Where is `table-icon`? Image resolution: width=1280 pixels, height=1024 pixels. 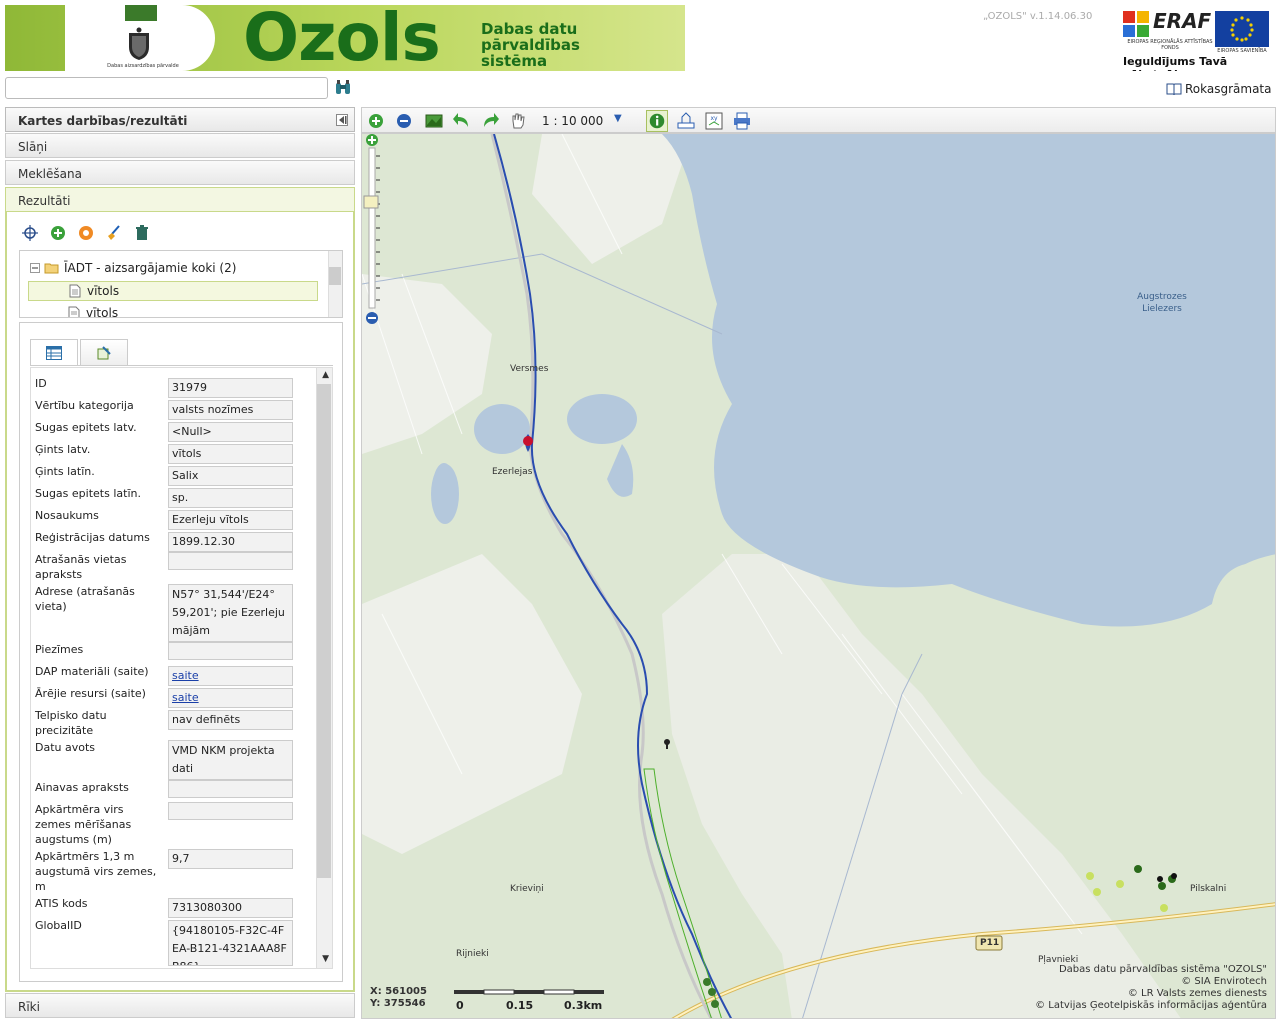 table-icon is located at coordinates (54, 353).